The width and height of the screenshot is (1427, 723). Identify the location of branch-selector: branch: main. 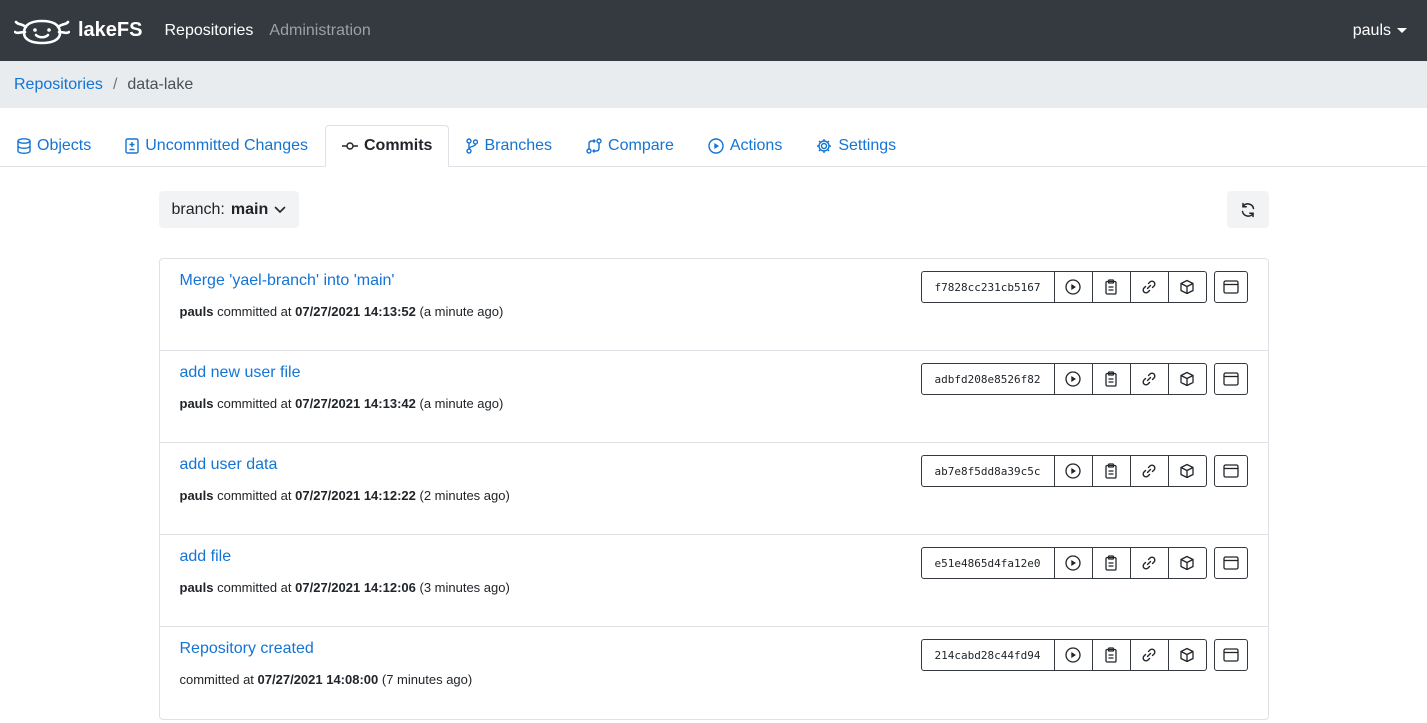
(229, 209).